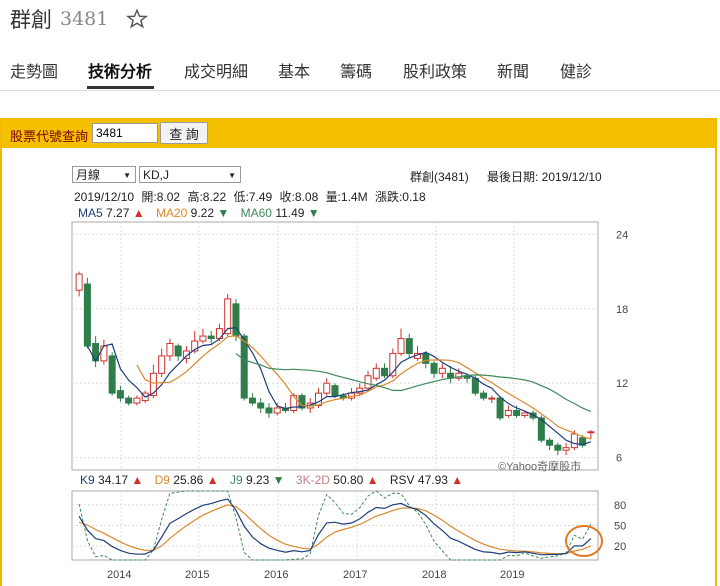  I want to click on year-tick-label: 2015, so click(197, 575).